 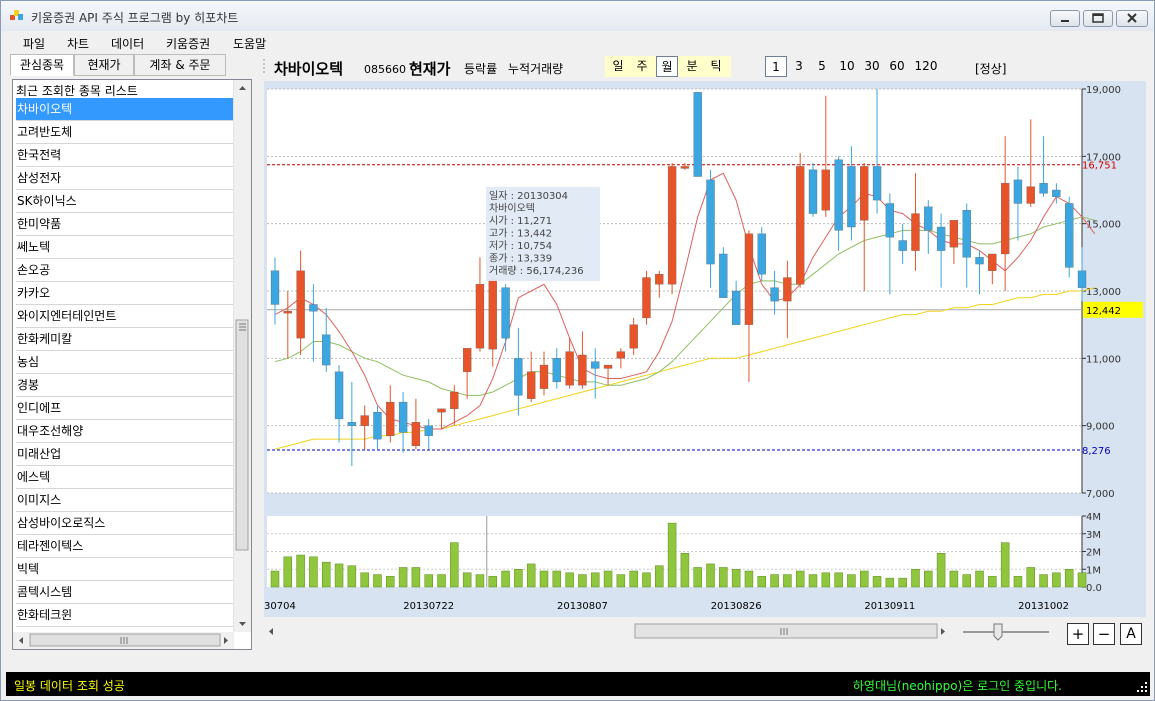 What do you see at coordinates (127, 43) in the screenshot?
I see `menu-data: 데이터` at bounding box center [127, 43].